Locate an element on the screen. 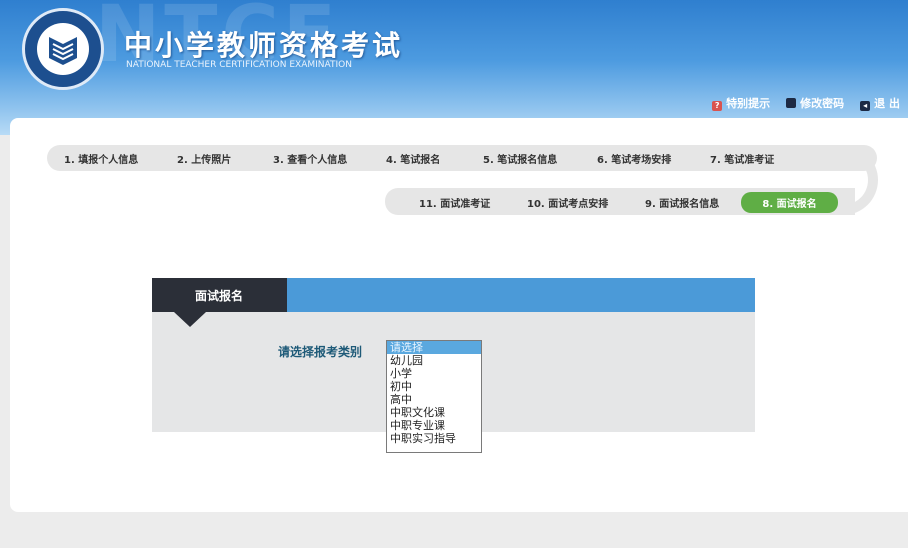 This screenshot has width=908, height=548. category-select: 请选择 幼儿园 小学 初中 高中 中职文化课 中职专业课 中职实习指导 is located at coordinates (434, 396).